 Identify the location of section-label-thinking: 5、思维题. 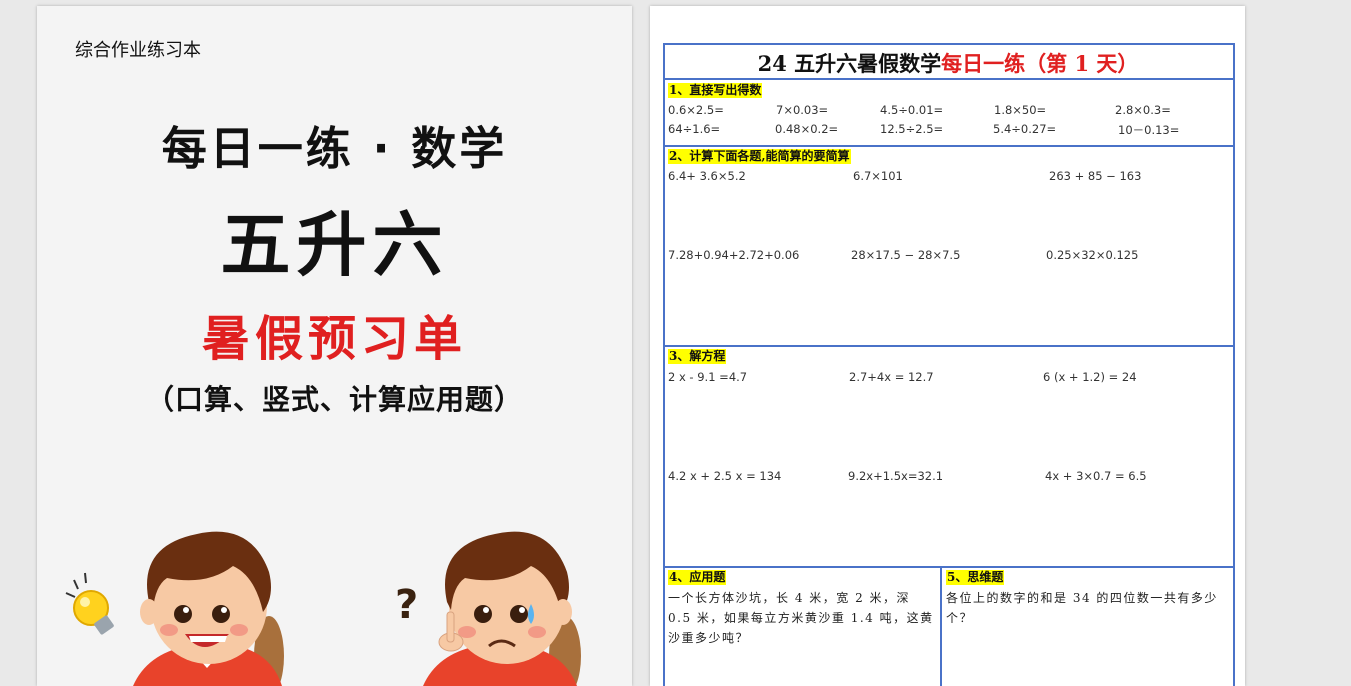
(975, 577).